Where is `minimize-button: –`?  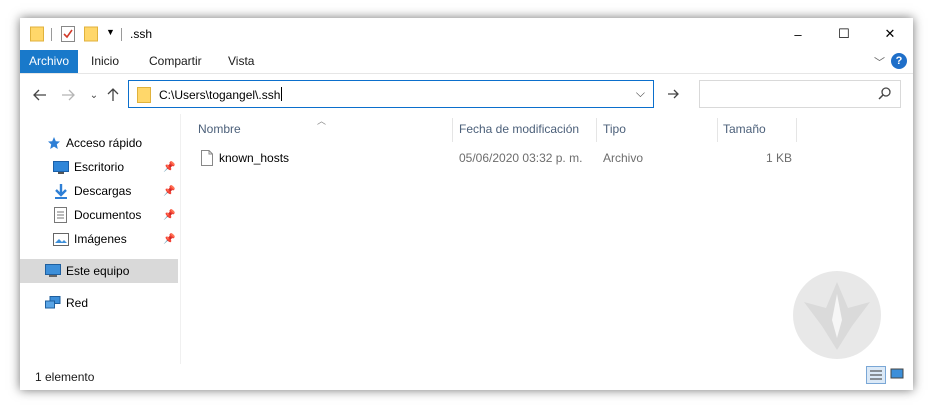
minimize-button: – is located at coordinates (798, 34).